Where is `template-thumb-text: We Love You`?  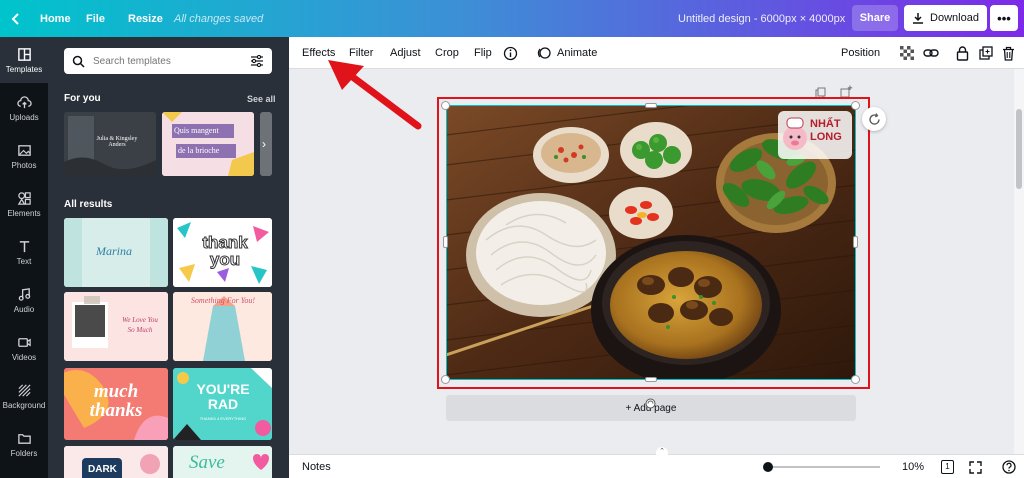
template-thumb-text: We Love You is located at coordinates (140, 320).